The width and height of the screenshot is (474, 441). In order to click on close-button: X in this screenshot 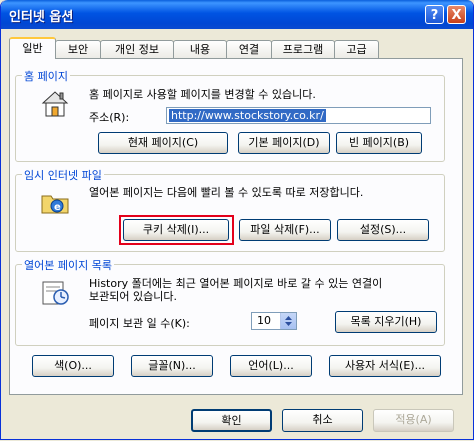, I will do `click(456, 14)`.